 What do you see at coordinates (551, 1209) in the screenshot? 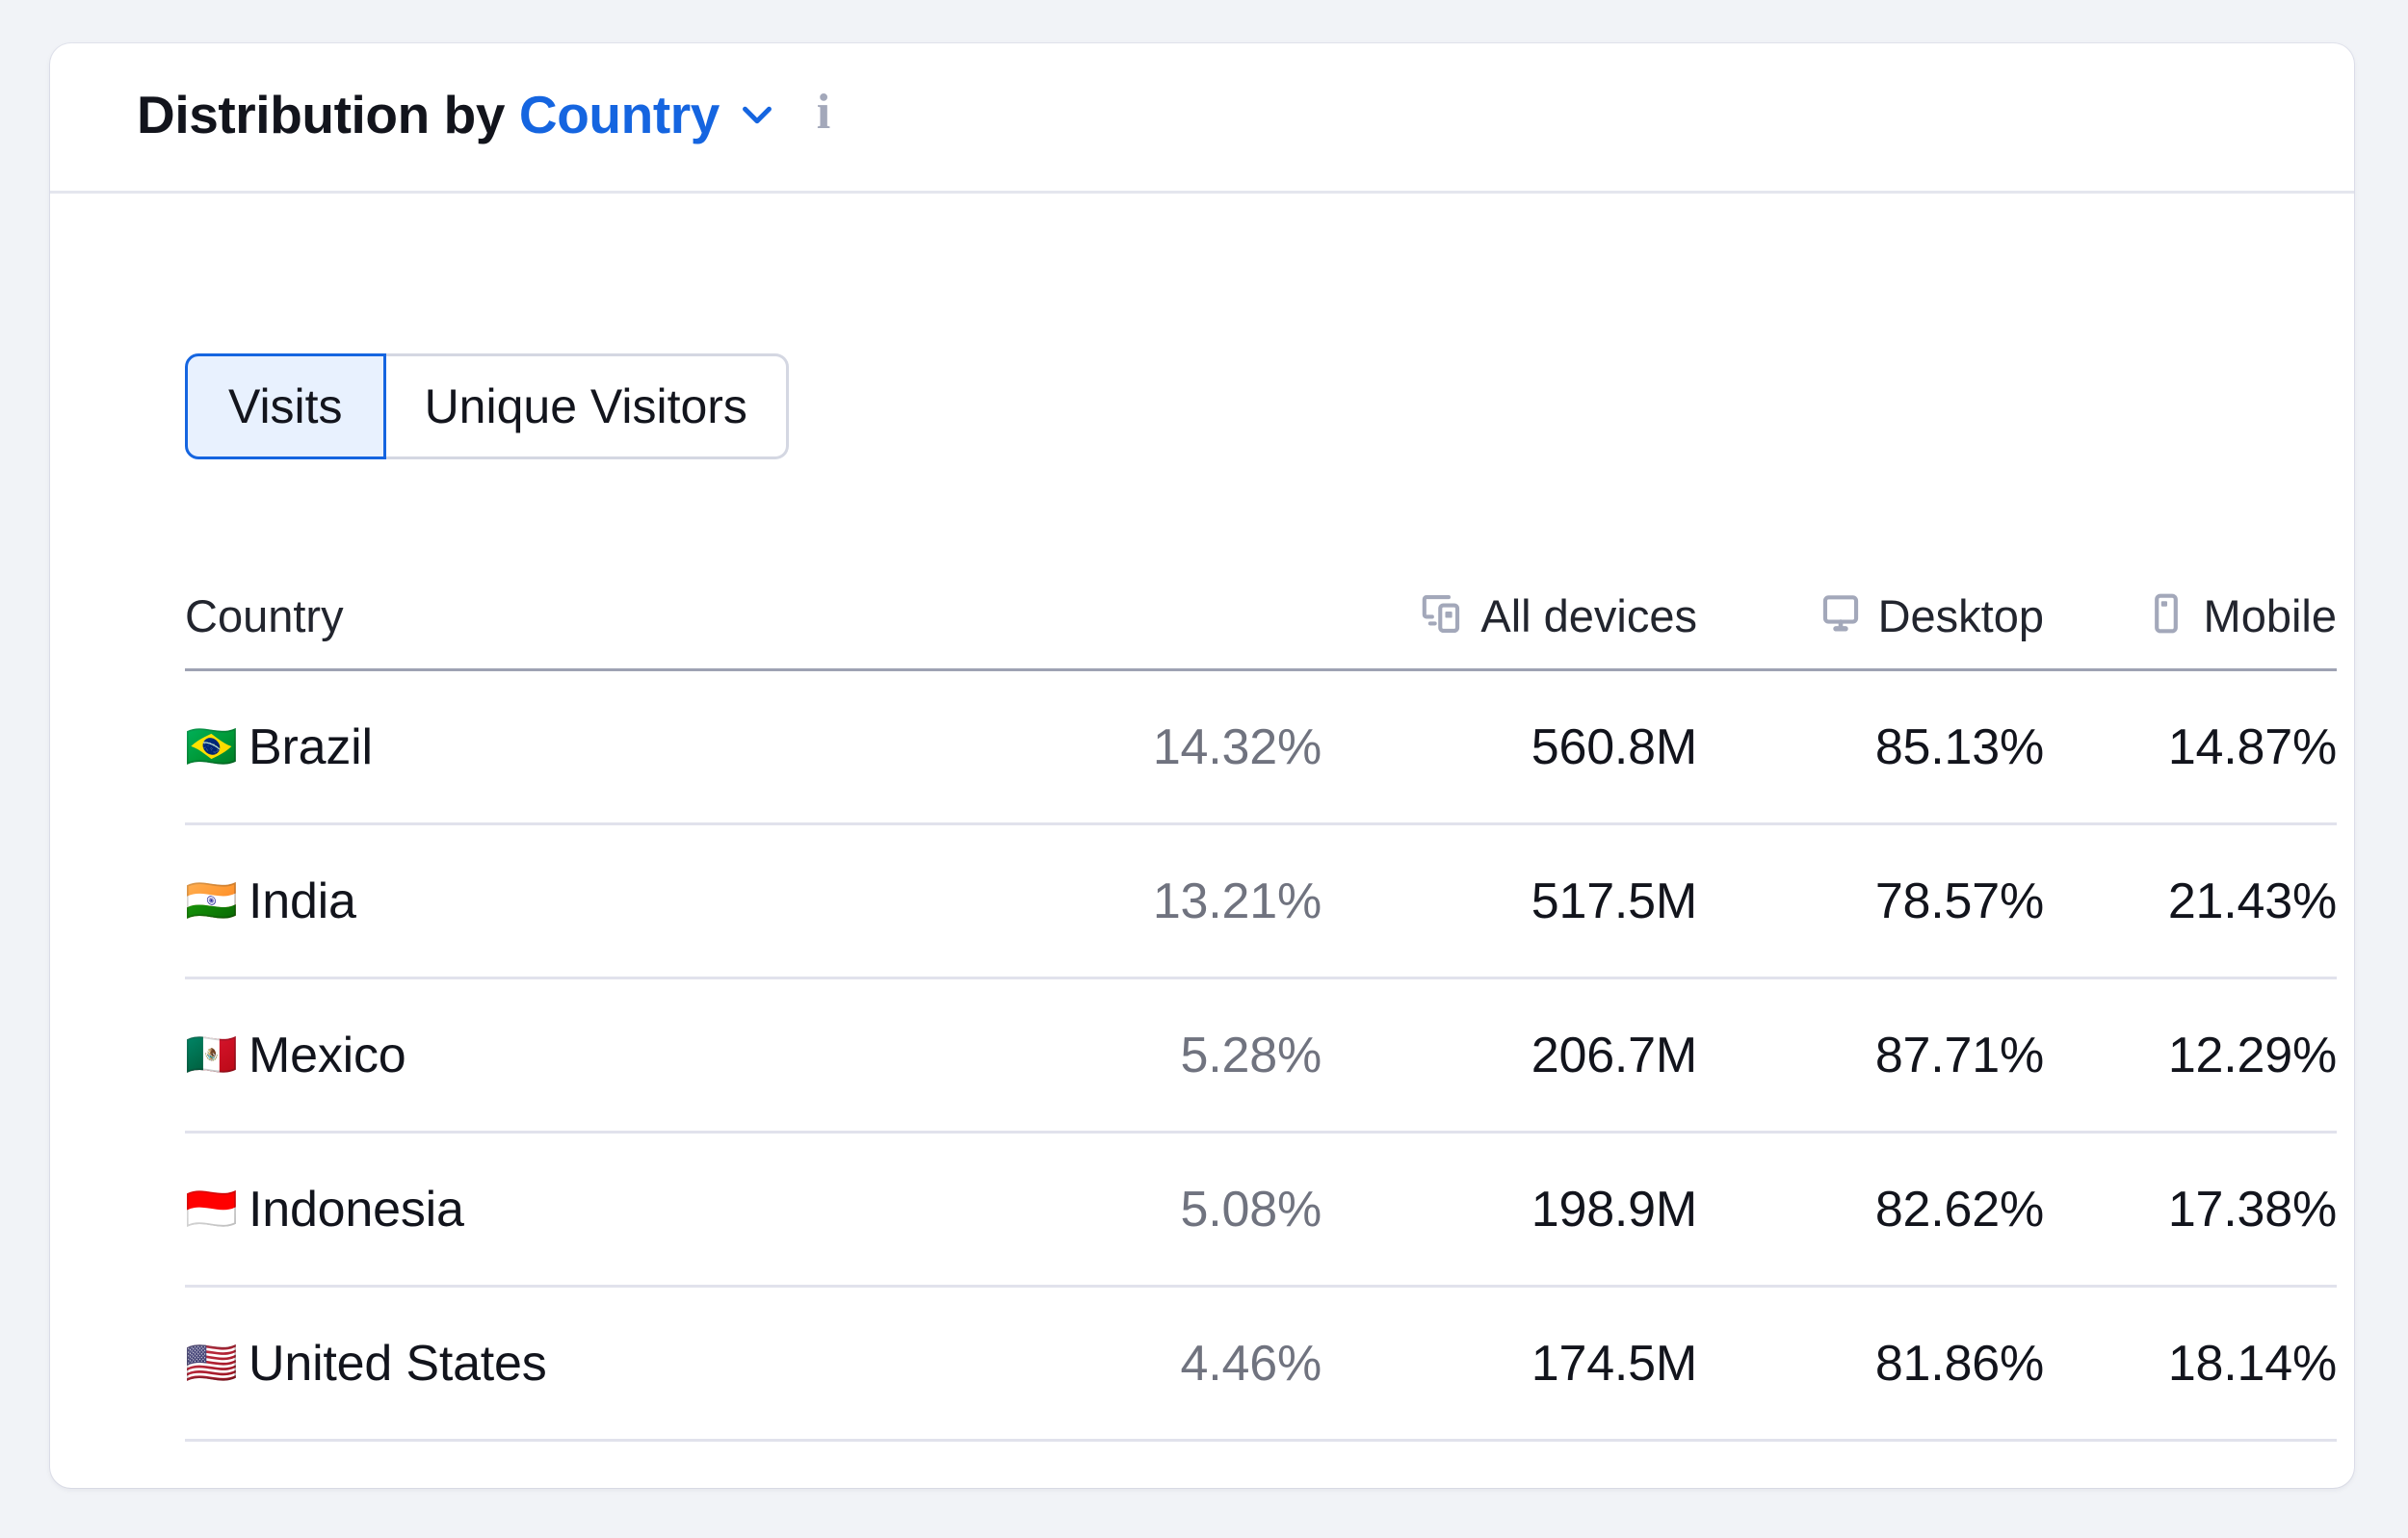
I see `cell-country: 🇮🇩 Indonesia` at bounding box center [551, 1209].